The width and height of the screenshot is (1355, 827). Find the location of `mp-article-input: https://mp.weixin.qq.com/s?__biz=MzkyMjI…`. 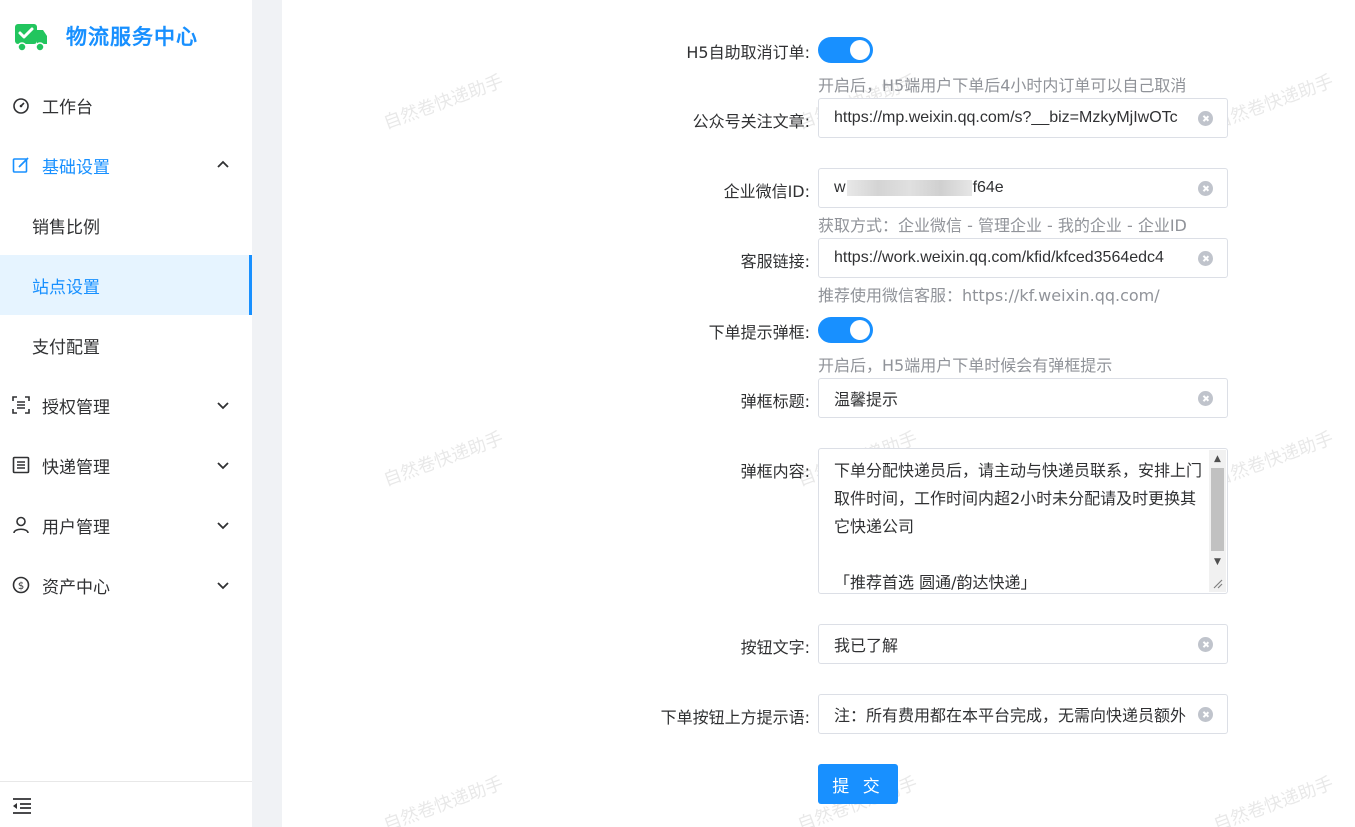

mp-article-input: https://mp.weixin.qq.com/s?__biz=MzkyMjI… is located at coordinates (1023, 118).